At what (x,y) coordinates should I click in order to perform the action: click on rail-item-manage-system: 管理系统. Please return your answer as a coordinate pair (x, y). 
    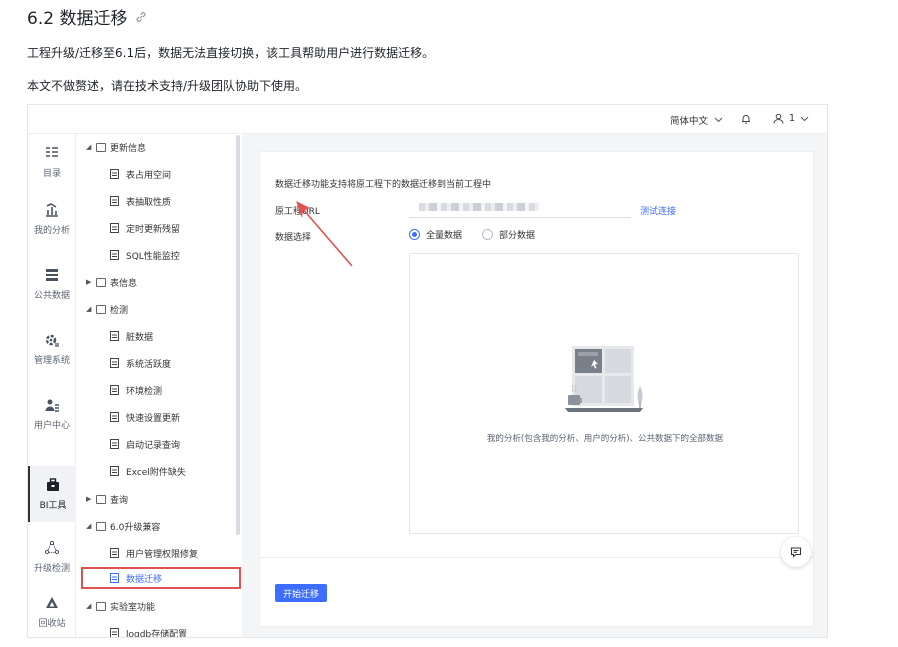
    Looking at the image, I should click on (52, 349).